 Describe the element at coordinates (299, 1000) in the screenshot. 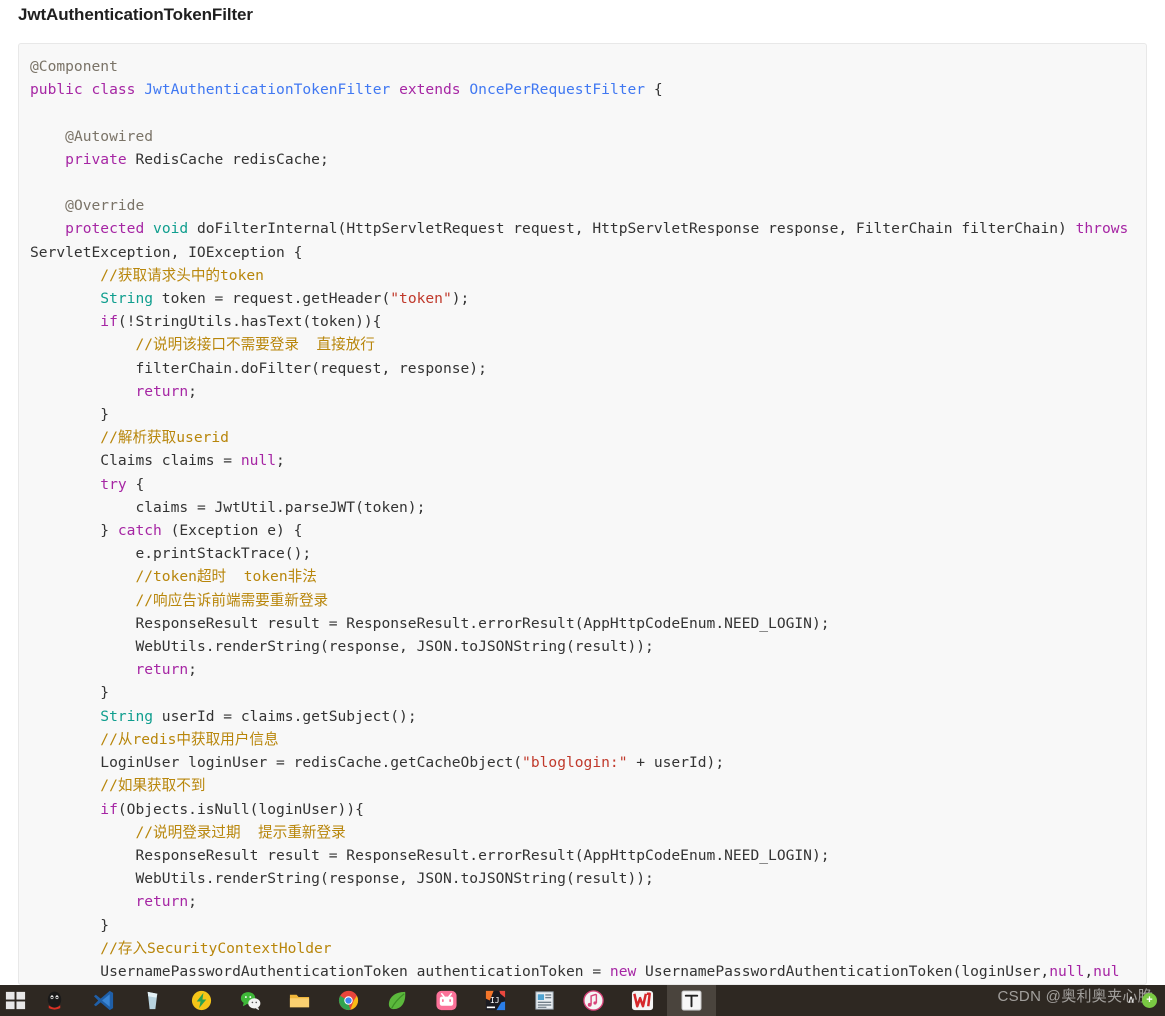

I see `taskbar-item-folder` at that location.